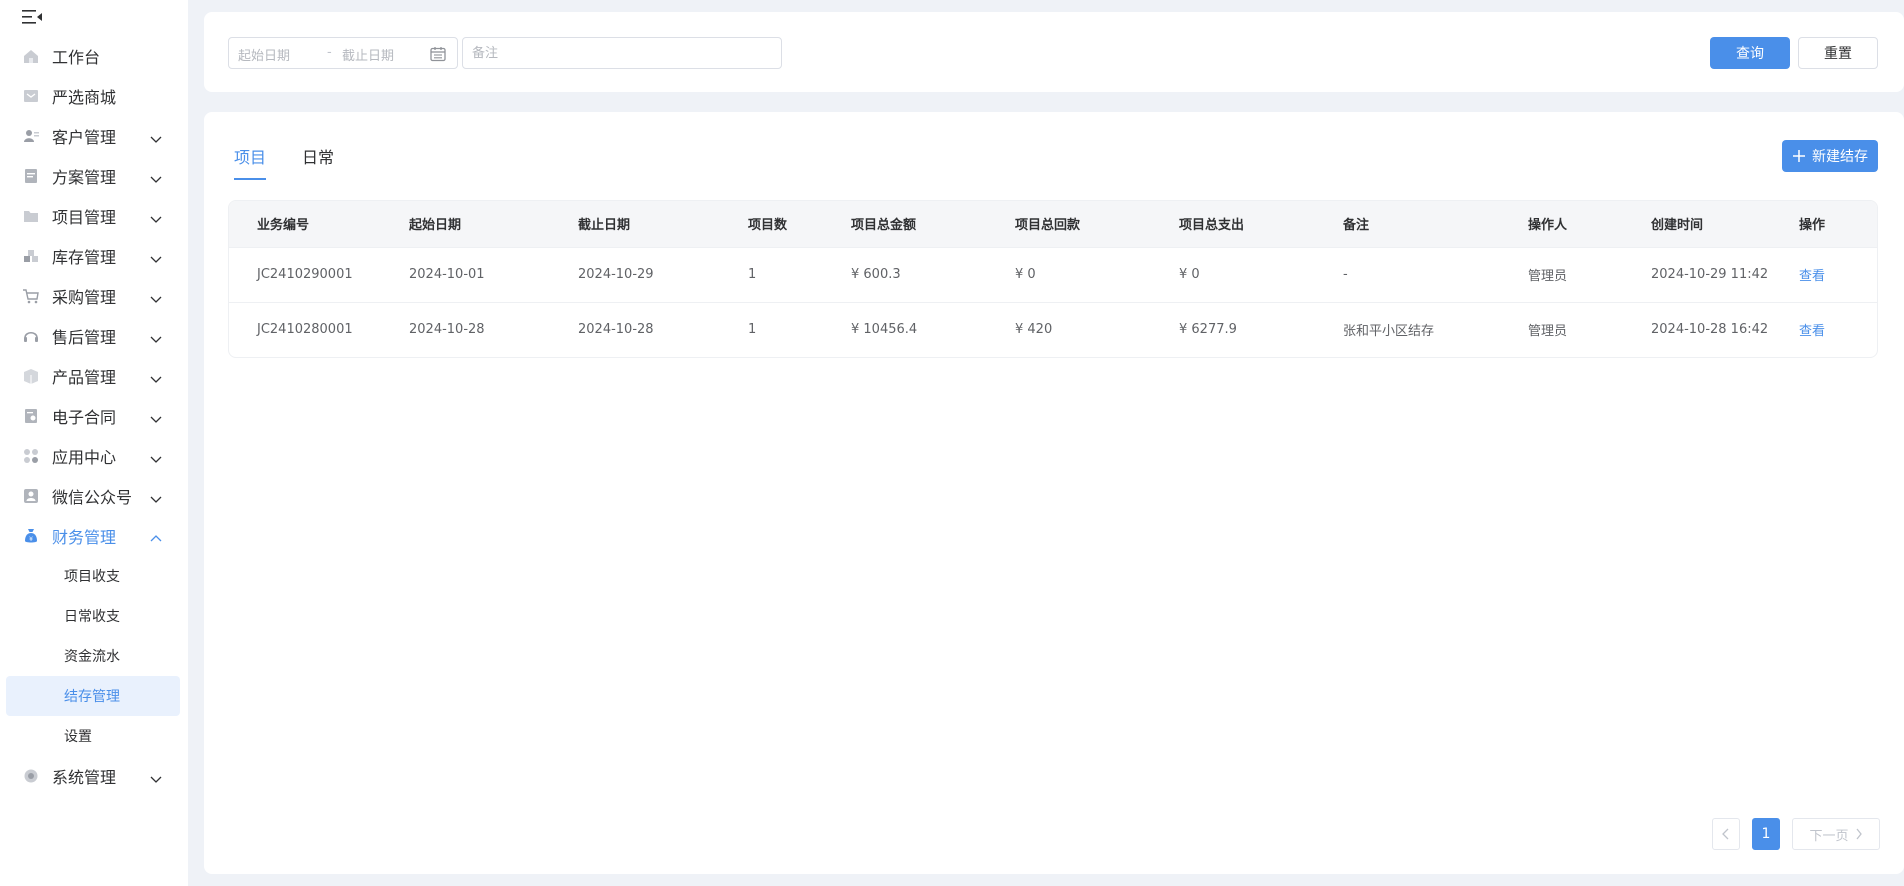  I want to click on folder-icon, so click(31, 216).